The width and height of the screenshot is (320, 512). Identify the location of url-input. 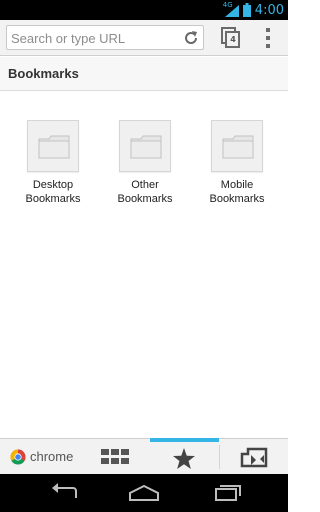
(96, 38).